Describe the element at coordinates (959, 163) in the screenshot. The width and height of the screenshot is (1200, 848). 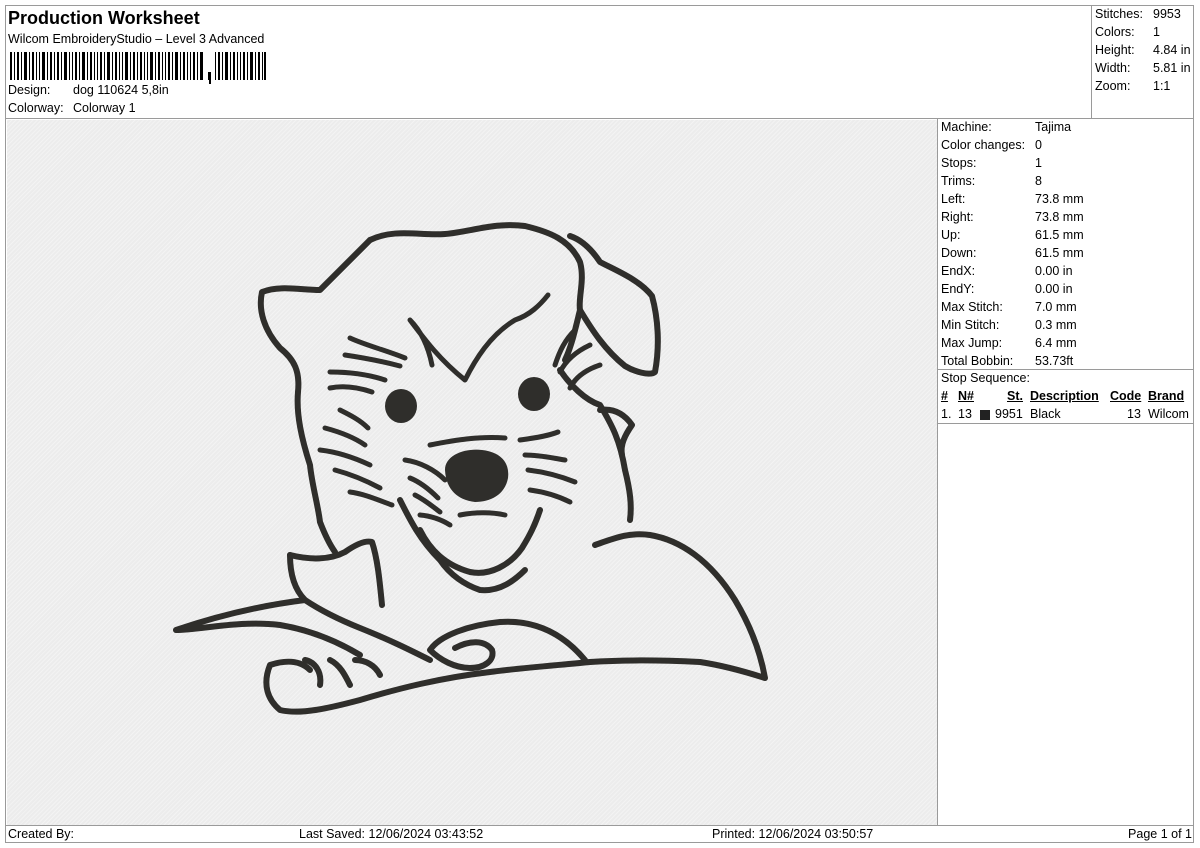
I see `detail-label: Stops:` at that location.